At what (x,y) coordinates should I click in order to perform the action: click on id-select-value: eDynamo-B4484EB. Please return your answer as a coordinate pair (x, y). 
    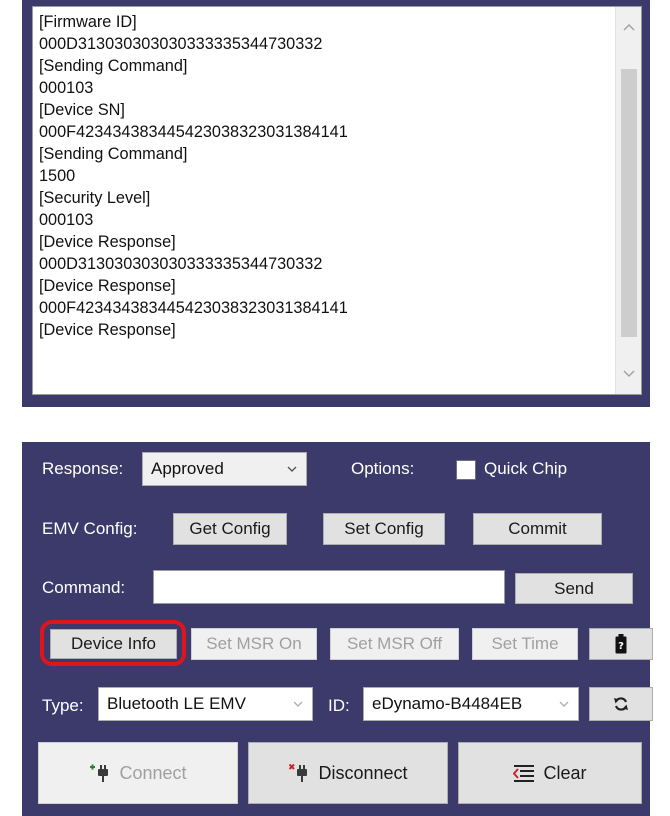
    Looking at the image, I should click on (447, 703).